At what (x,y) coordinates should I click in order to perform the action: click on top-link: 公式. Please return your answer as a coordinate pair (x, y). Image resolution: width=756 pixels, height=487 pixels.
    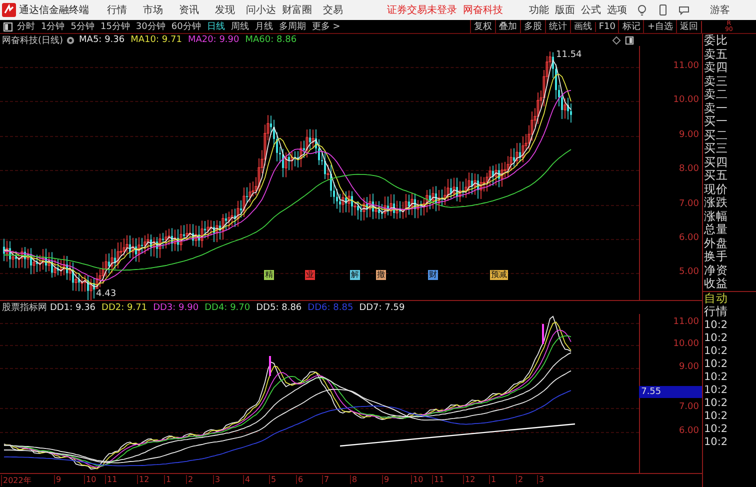
    Looking at the image, I should click on (591, 10).